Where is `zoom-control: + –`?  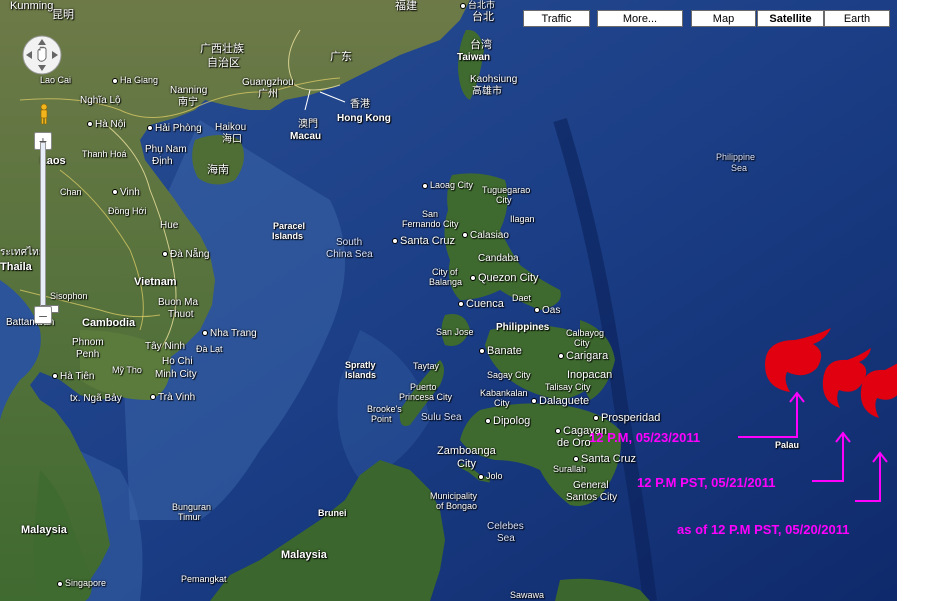 zoom-control: + – is located at coordinates (46, 215).